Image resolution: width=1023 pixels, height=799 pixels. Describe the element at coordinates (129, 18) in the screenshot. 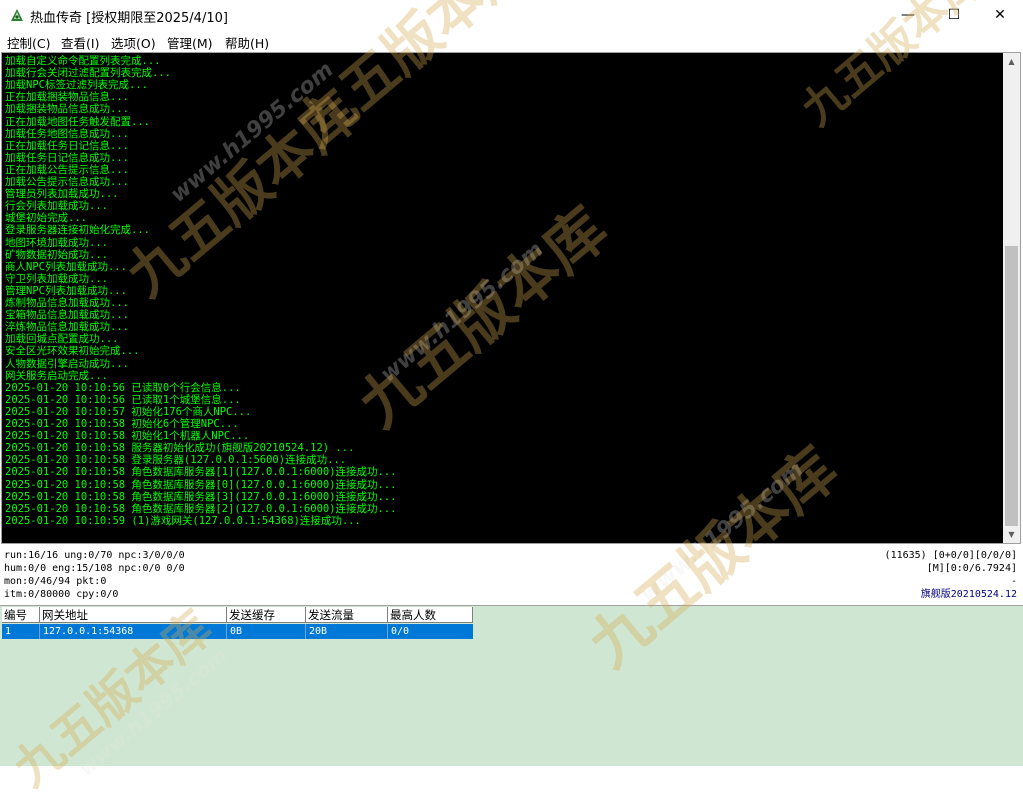

I see `window-title: 热血传奇 [授权期限至2025/4/10]` at that location.